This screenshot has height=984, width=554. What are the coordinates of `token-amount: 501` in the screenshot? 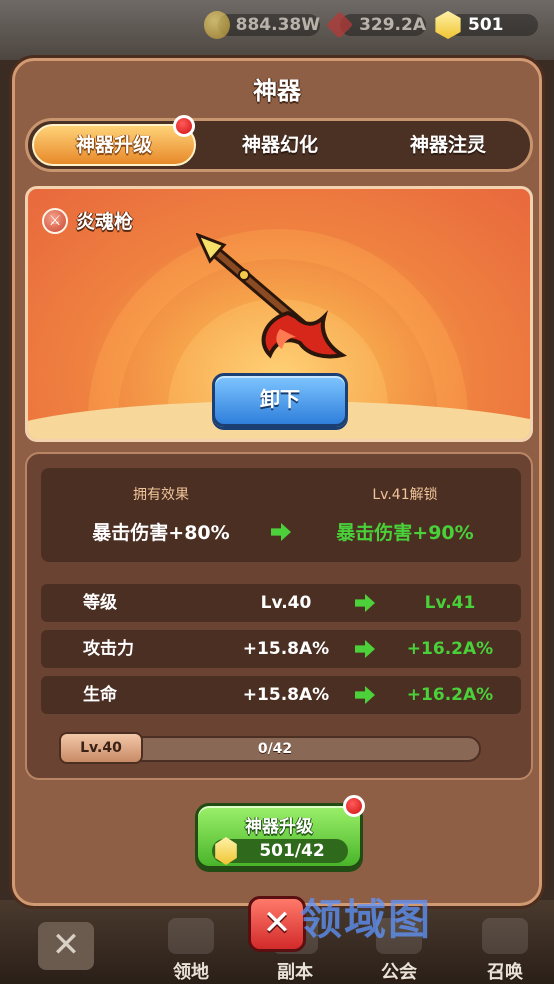 It's located at (486, 25).